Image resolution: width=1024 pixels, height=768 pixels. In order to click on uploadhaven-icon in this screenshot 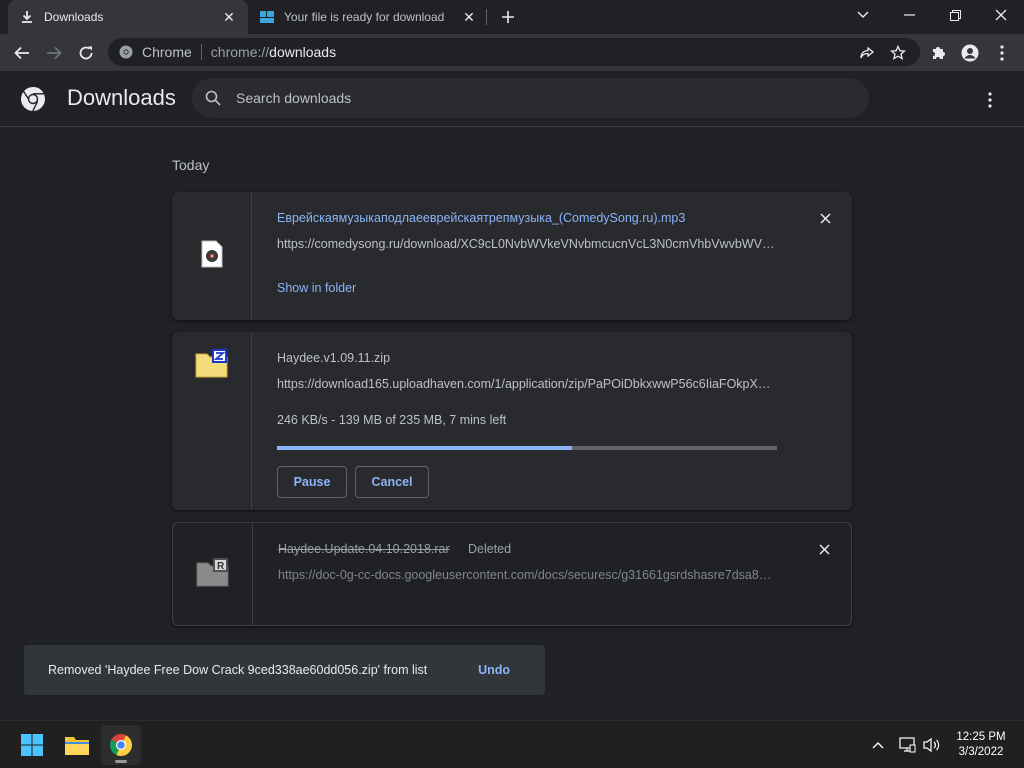, I will do `click(267, 17)`.